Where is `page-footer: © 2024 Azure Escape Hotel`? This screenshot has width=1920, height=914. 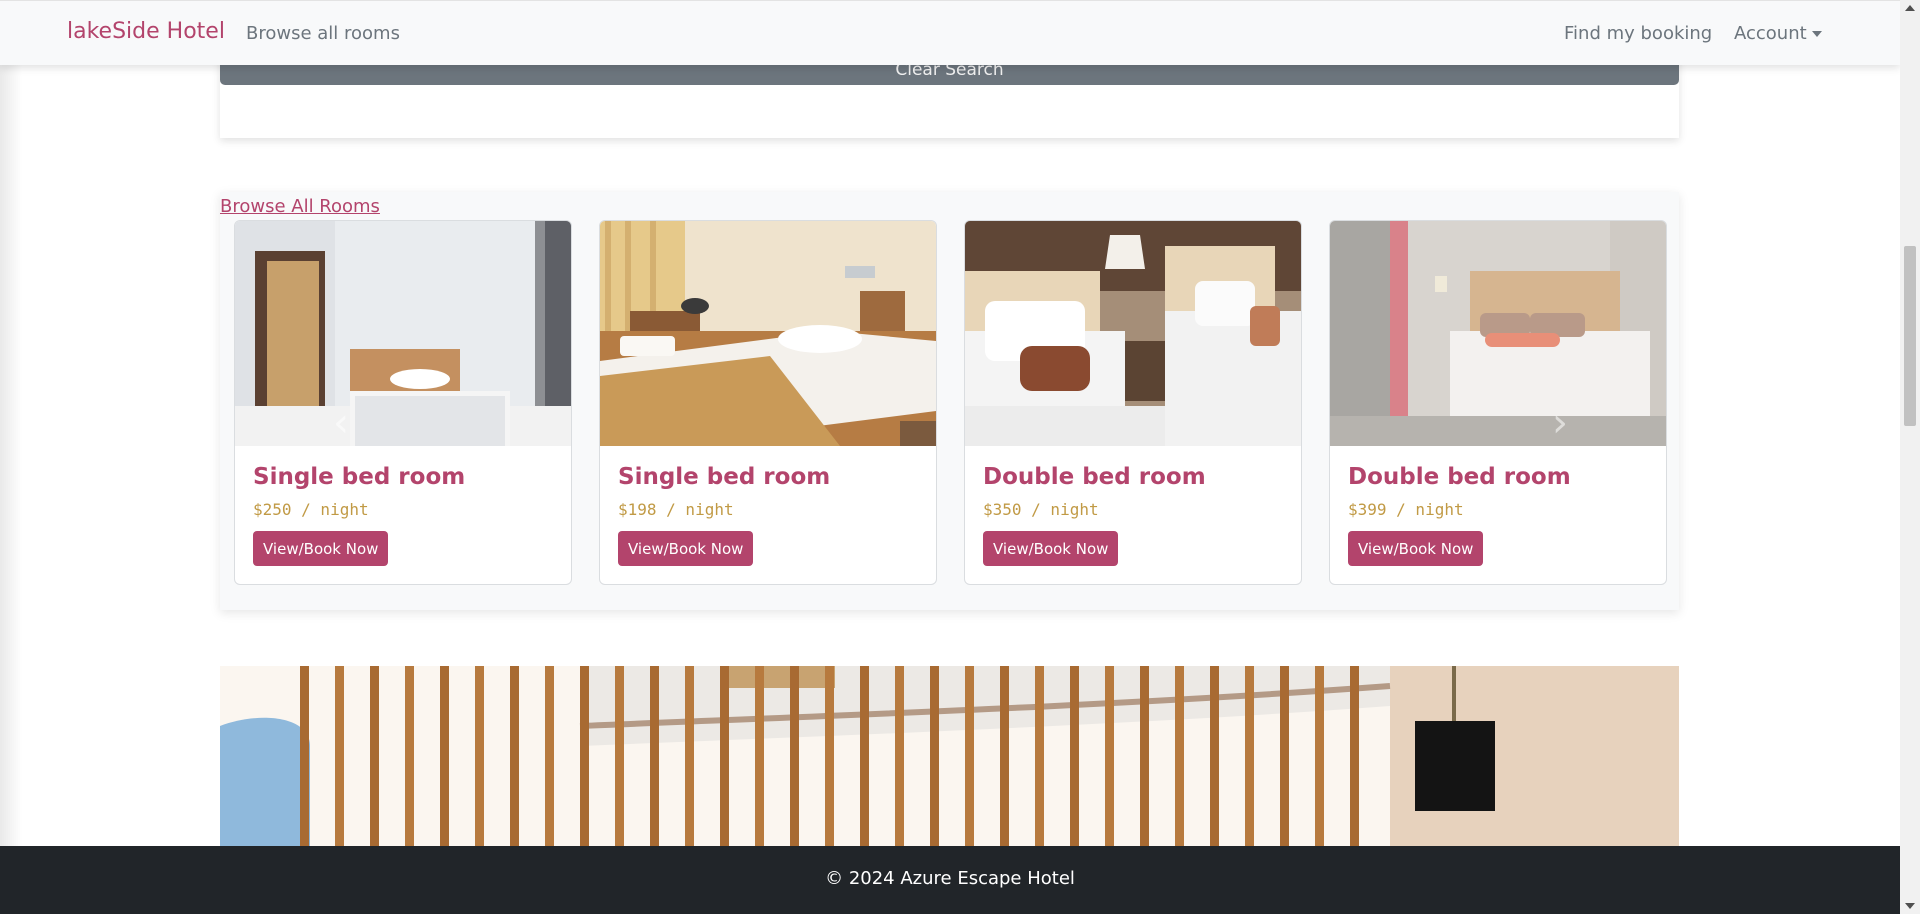 page-footer: © 2024 Azure Escape Hotel is located at coordinates (950, 880).